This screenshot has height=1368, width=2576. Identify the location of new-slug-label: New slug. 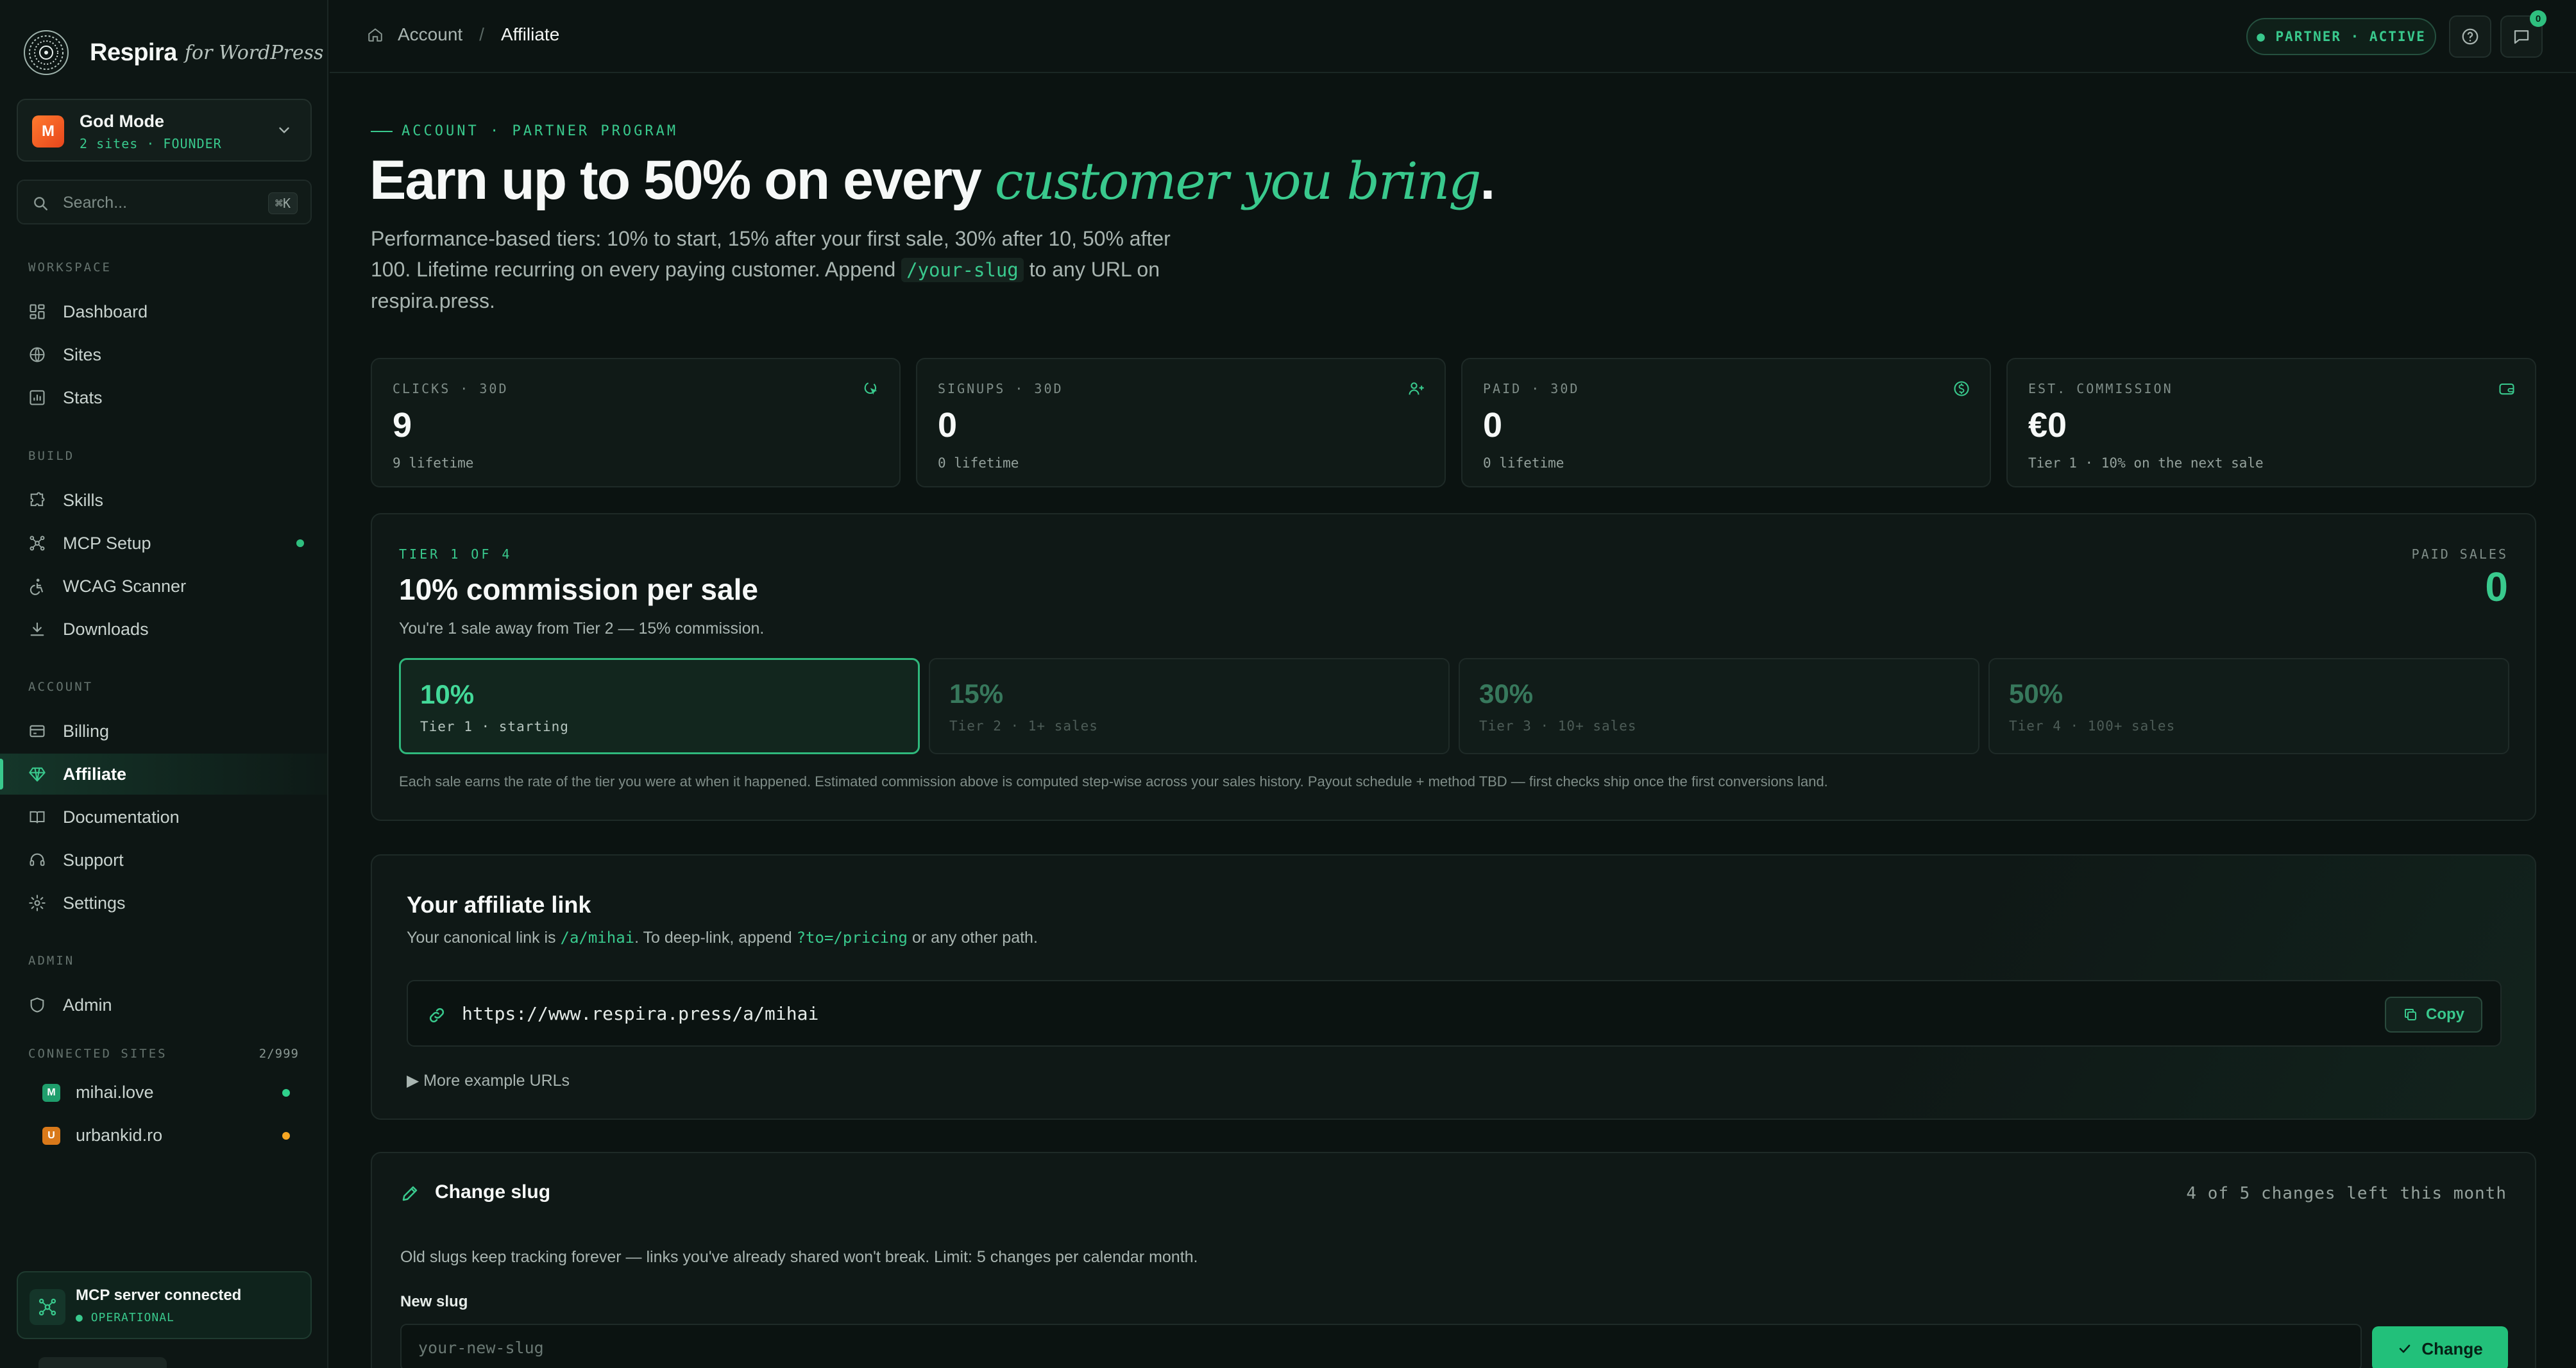
(434, 1301).